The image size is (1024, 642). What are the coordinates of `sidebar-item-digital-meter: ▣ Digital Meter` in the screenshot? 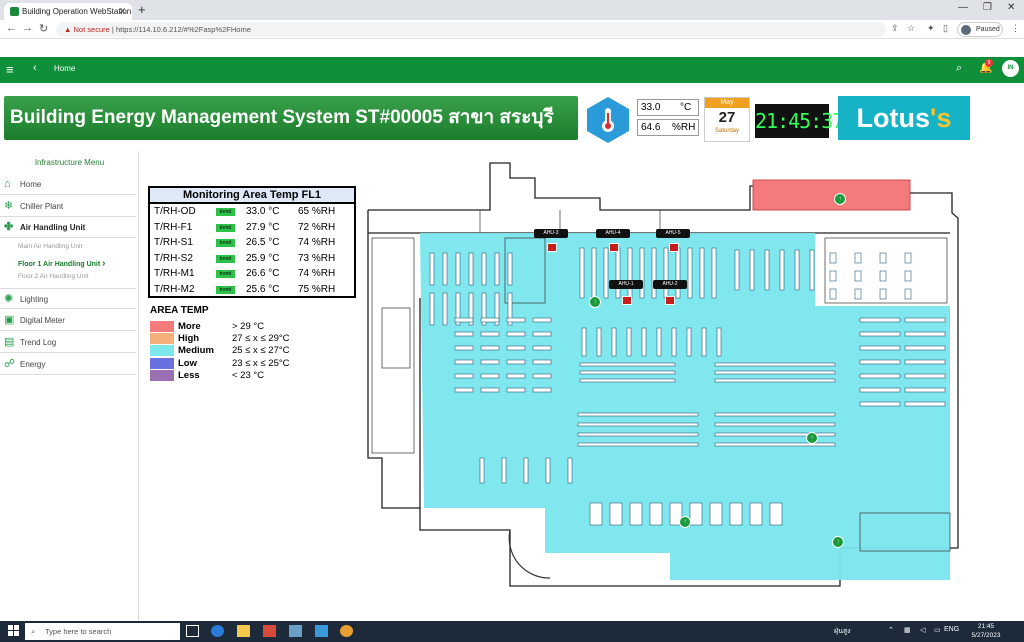 It's located at (68, 320).